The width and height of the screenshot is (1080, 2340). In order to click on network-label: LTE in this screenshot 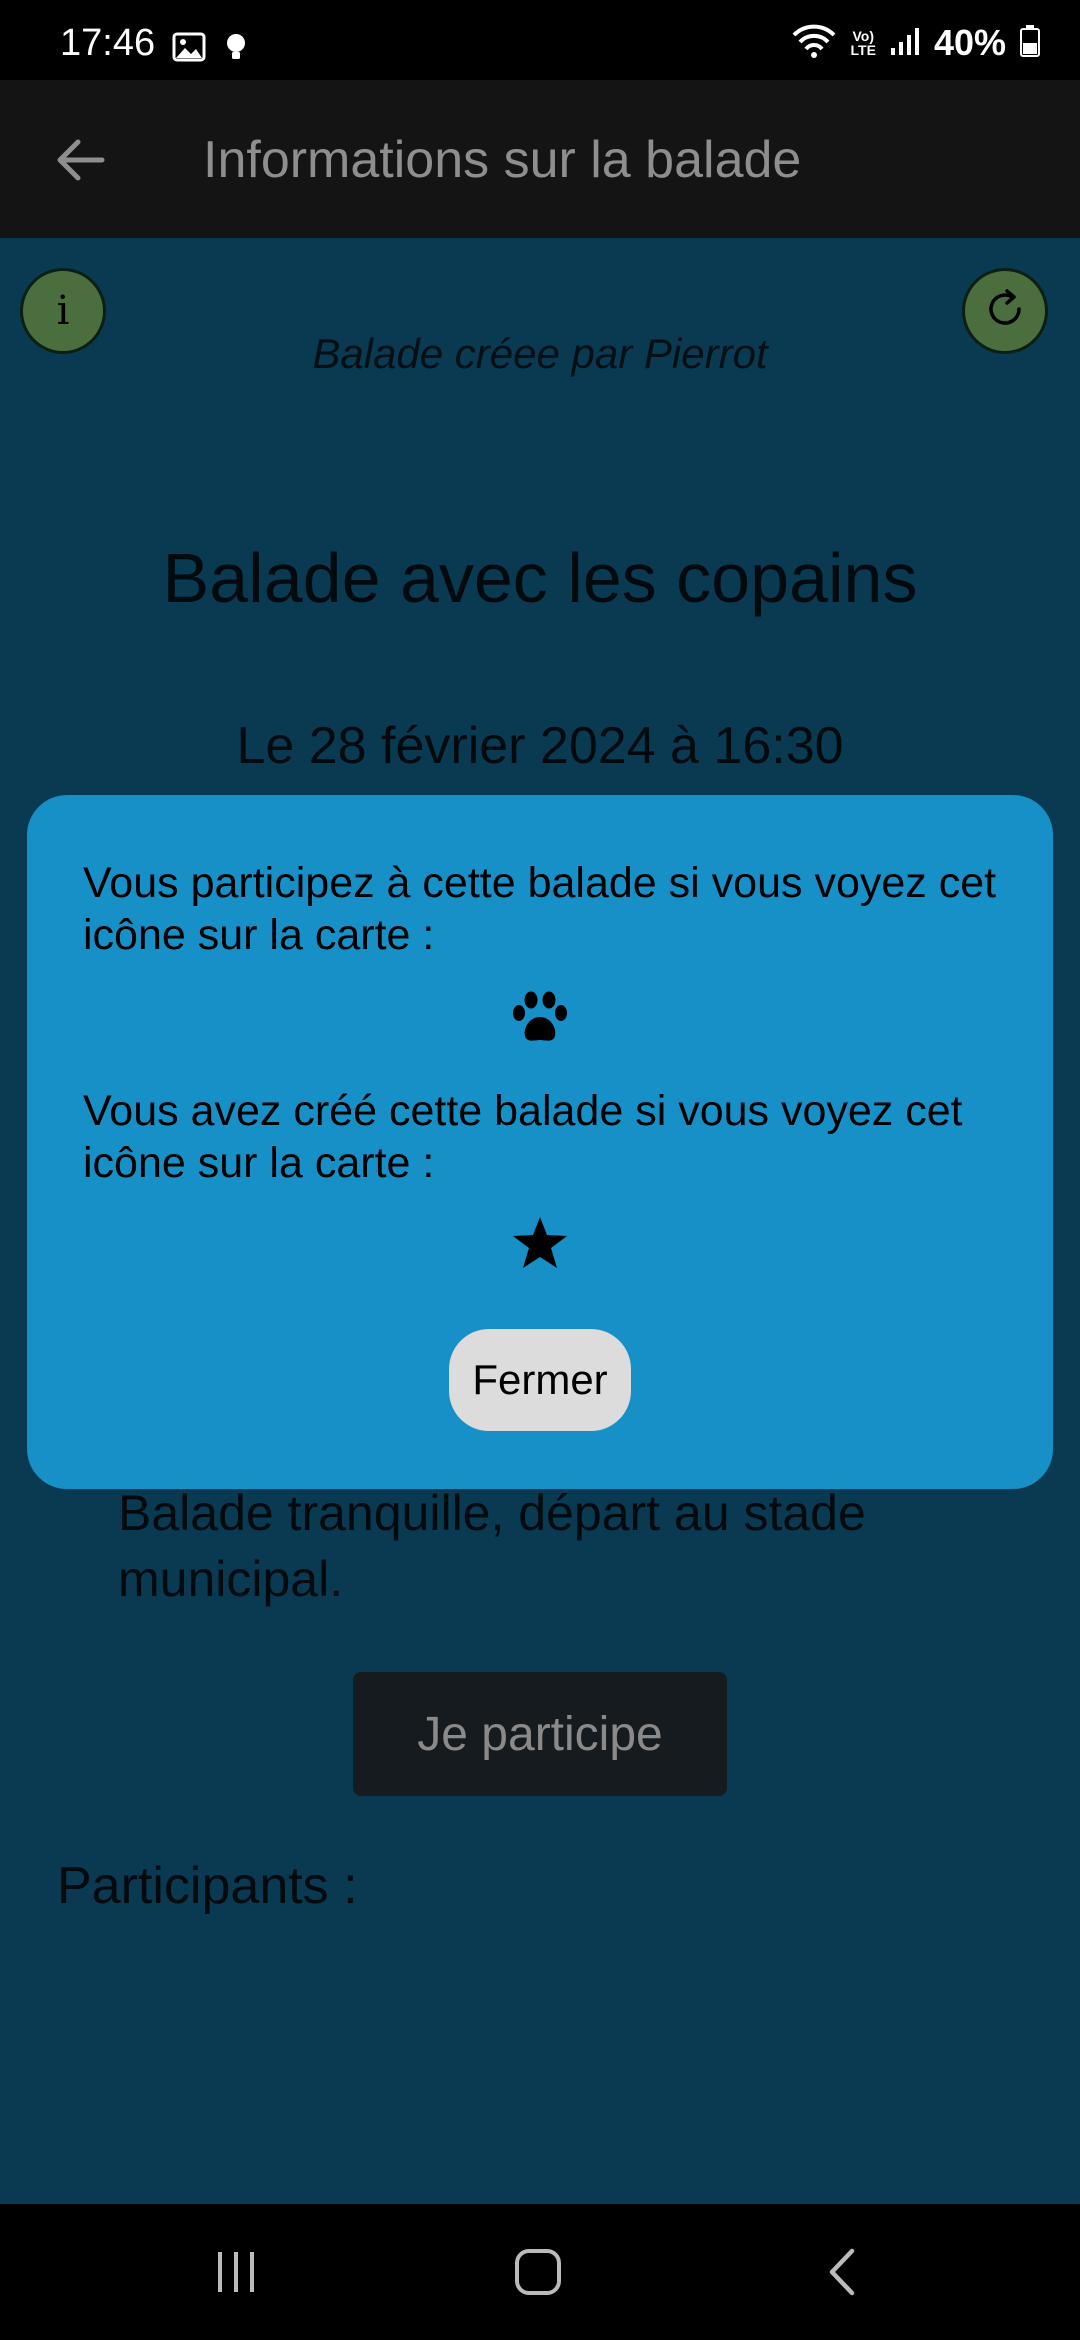, I will do `click(863, 50)`.